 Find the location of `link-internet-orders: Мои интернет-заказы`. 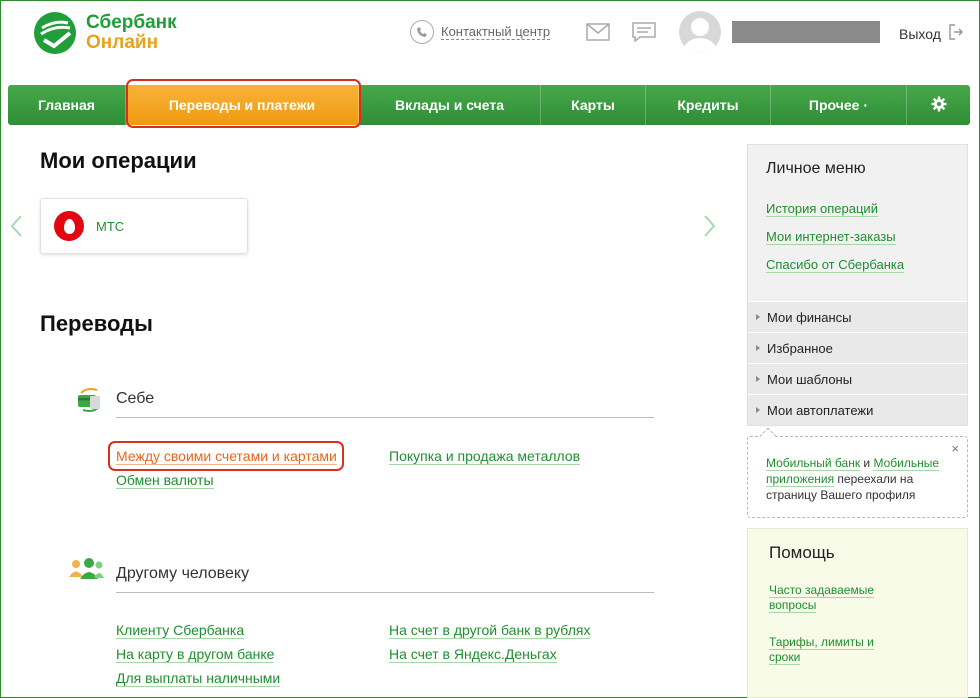

link-internet-orders: Мои интернет-заказы is located at coordinates (831, 237).